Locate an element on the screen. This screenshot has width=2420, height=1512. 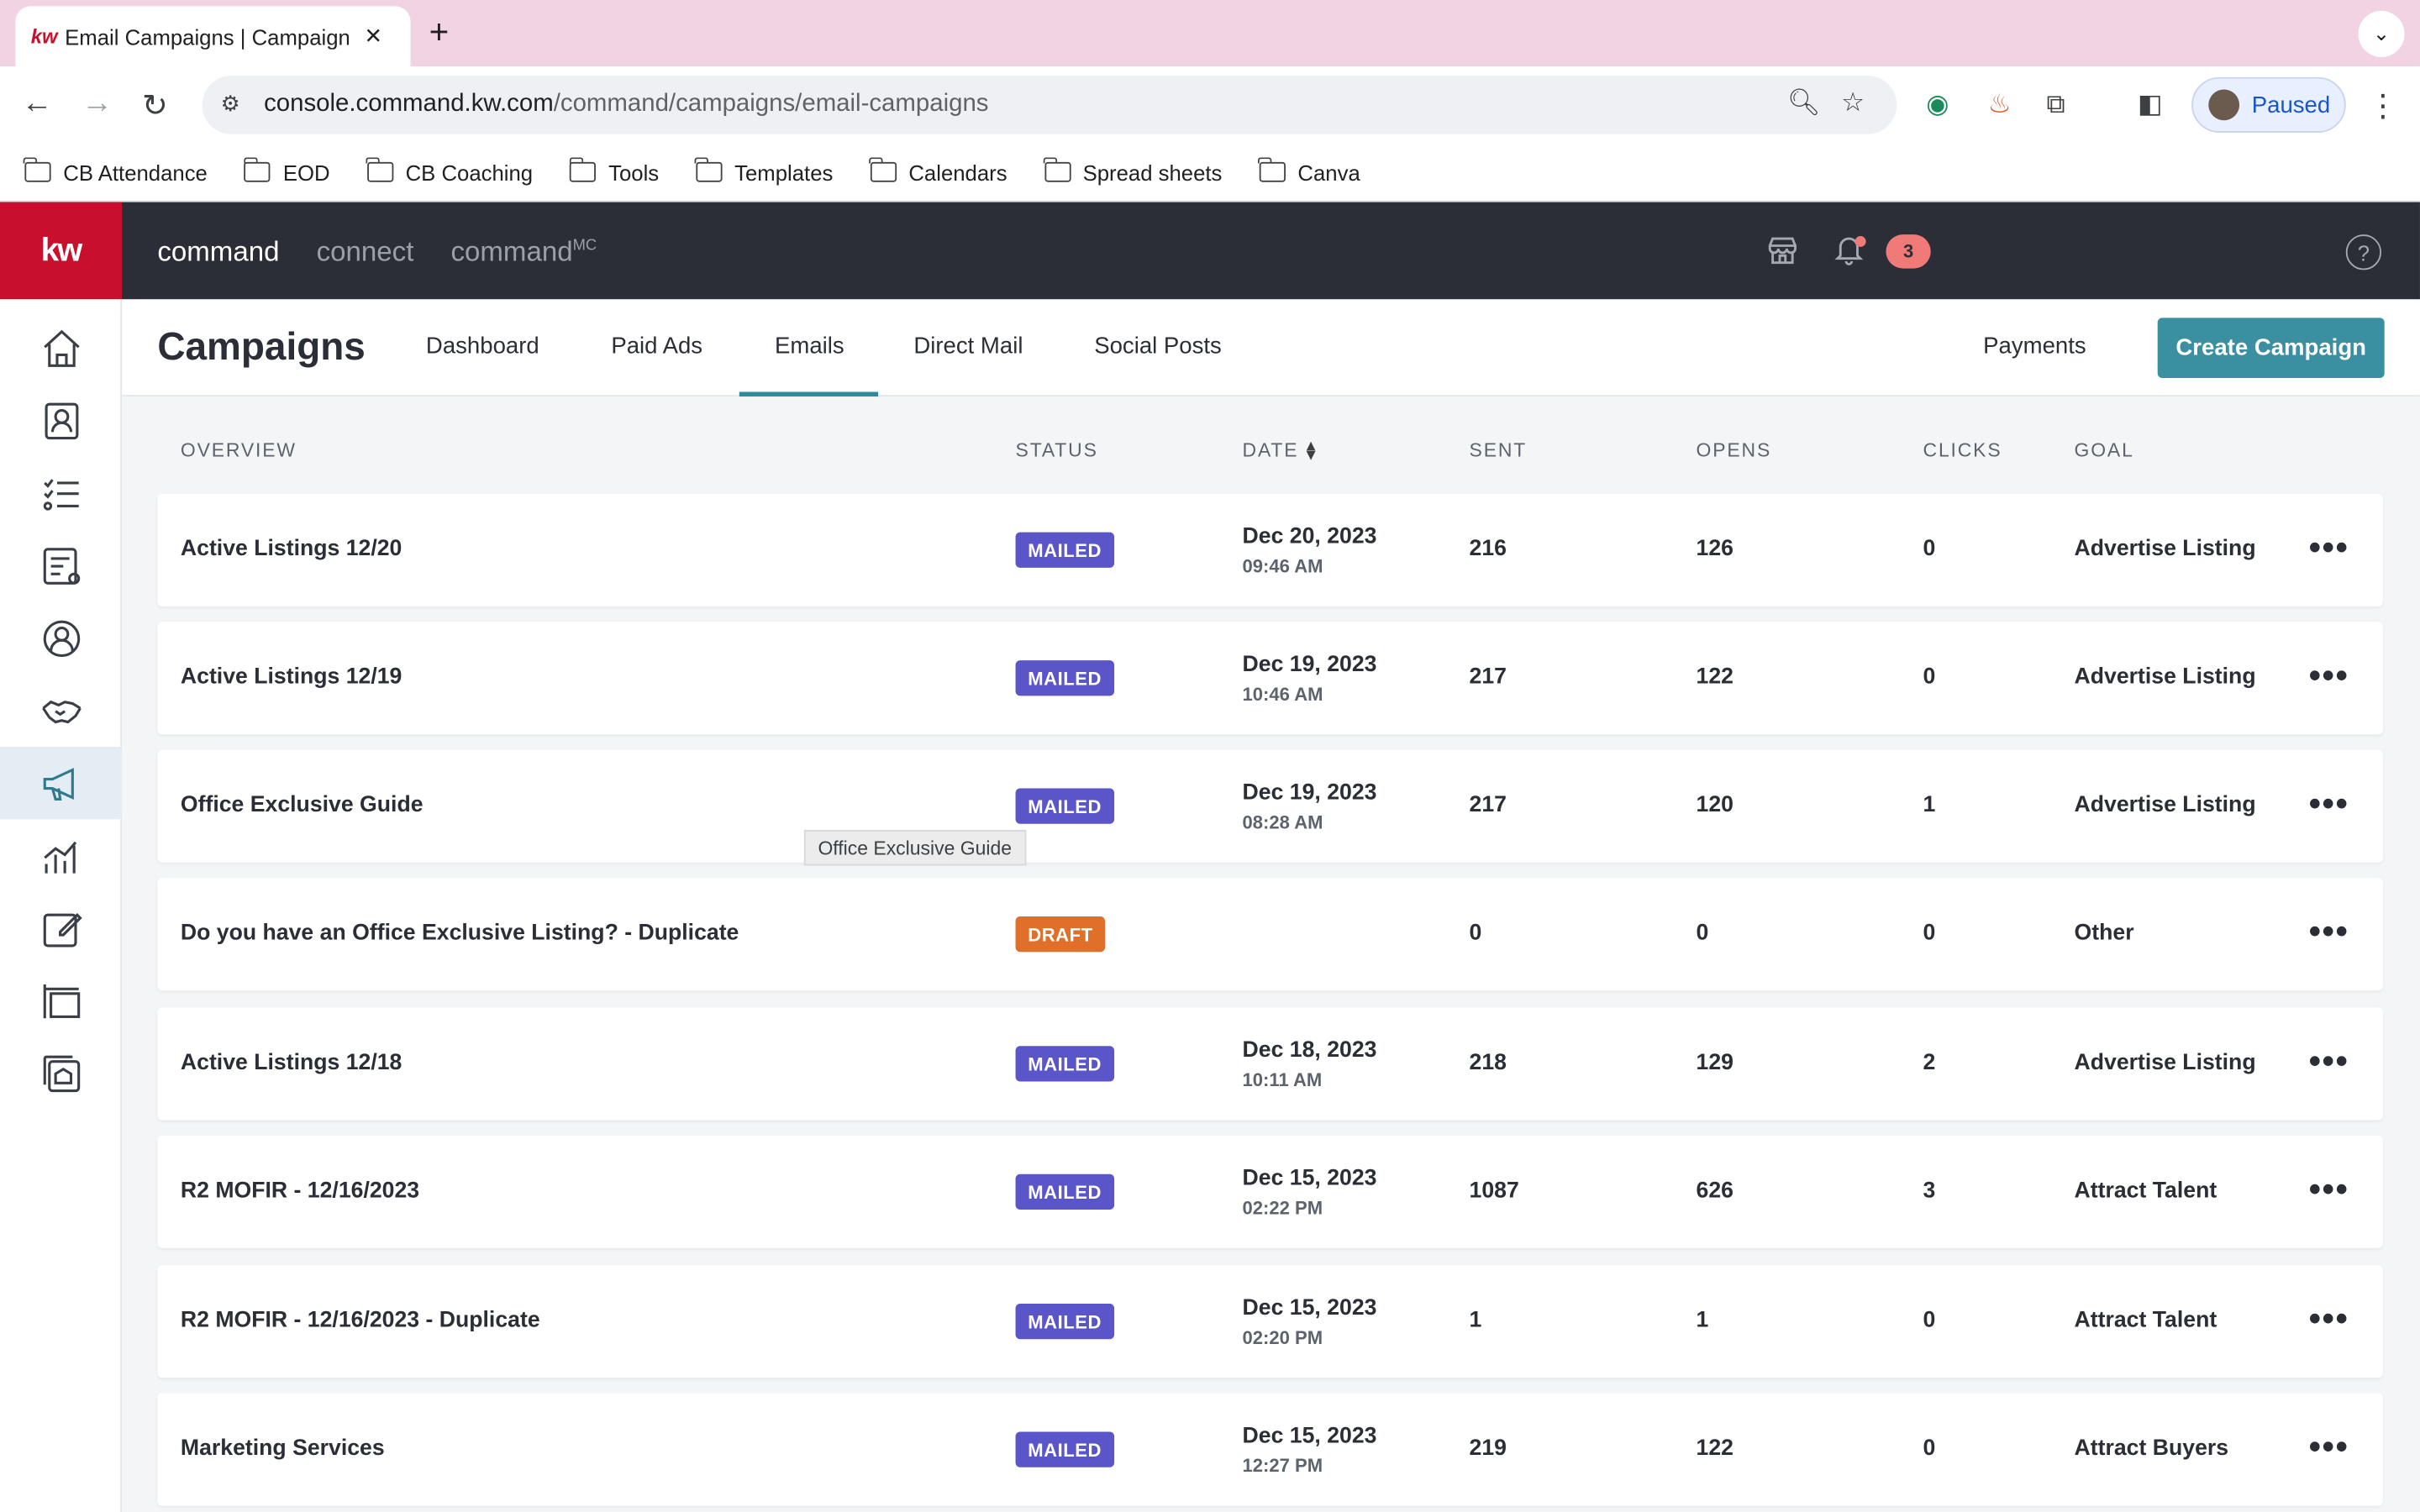
campaign-name: Active Listings 12/18 is located at coordinates (291, 1063).